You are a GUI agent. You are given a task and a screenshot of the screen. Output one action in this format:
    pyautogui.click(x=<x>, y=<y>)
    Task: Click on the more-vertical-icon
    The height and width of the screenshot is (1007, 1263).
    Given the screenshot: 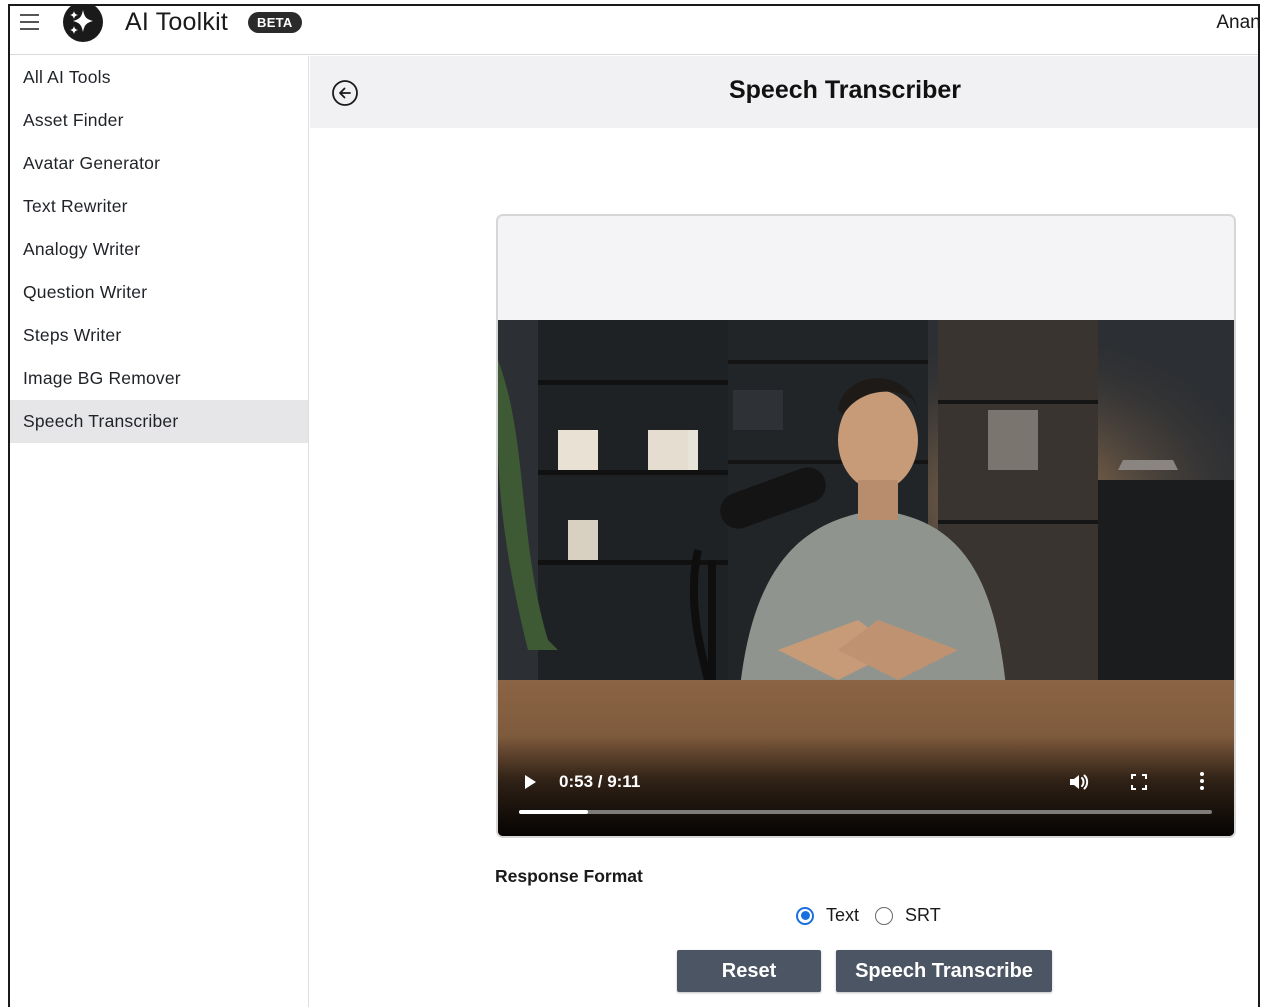 What is the action you would take?
    pyautogui.click(x=1202, y=781)
    